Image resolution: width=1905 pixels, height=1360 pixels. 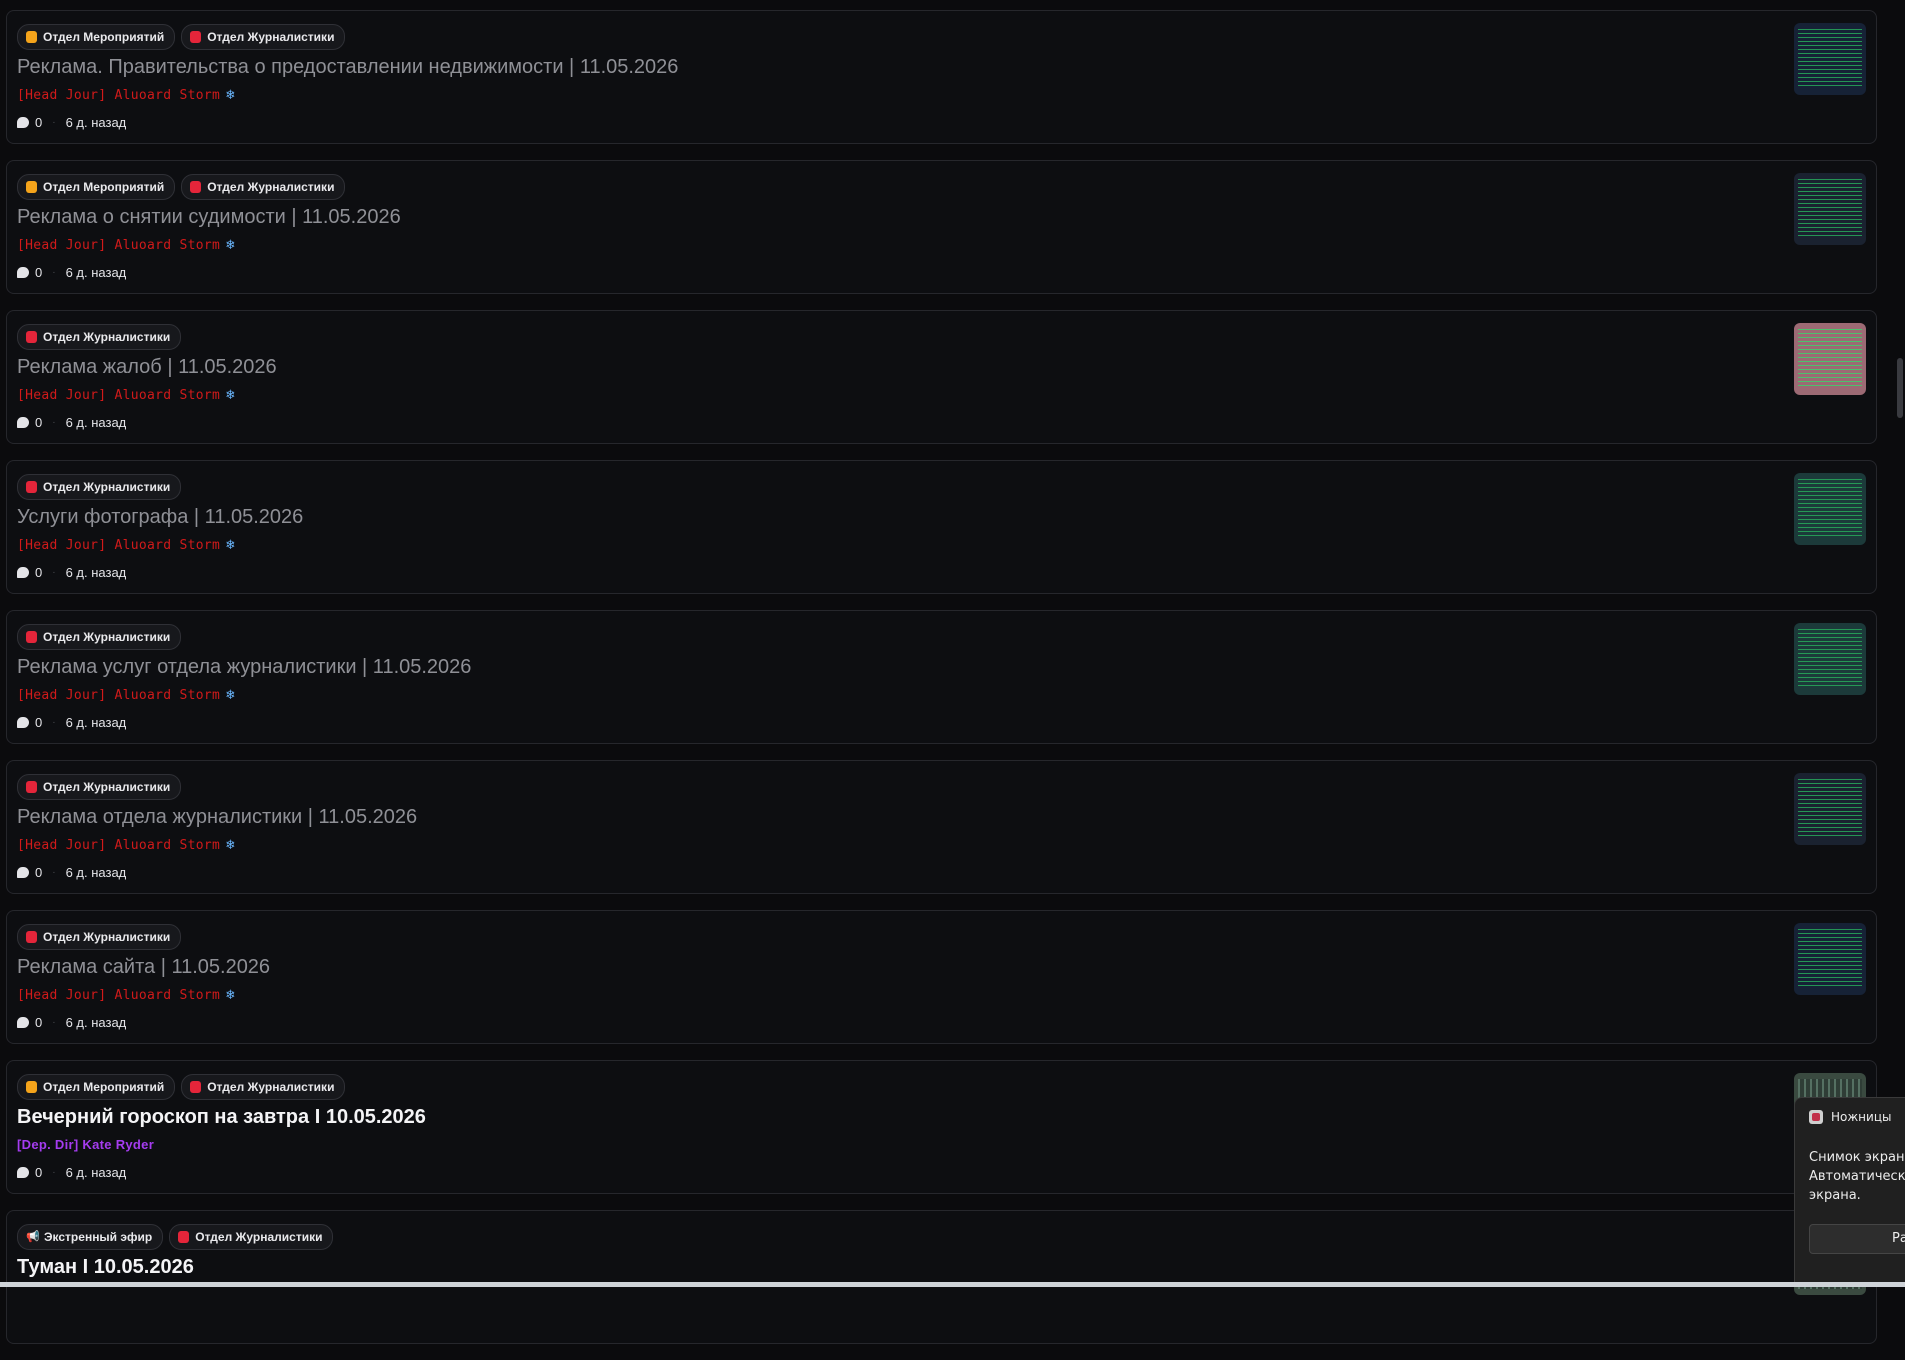 I want to click on notification-text-line: экрана., so click(x=1835, y=1195).